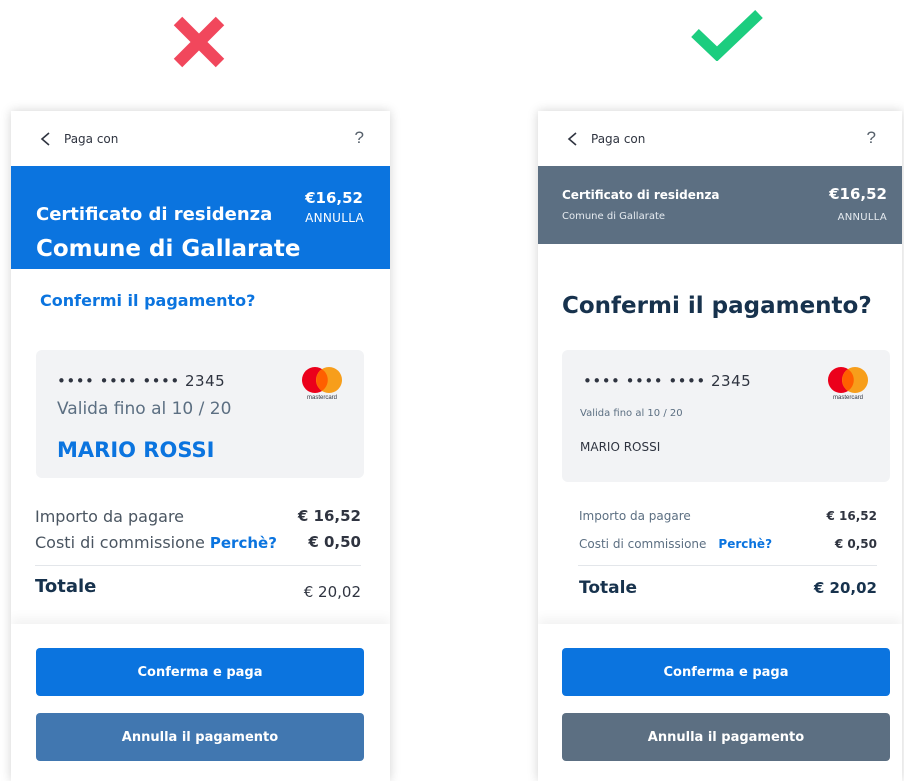 The image size is (904, 781). I want to click on cross-icon, so click(199, 42).